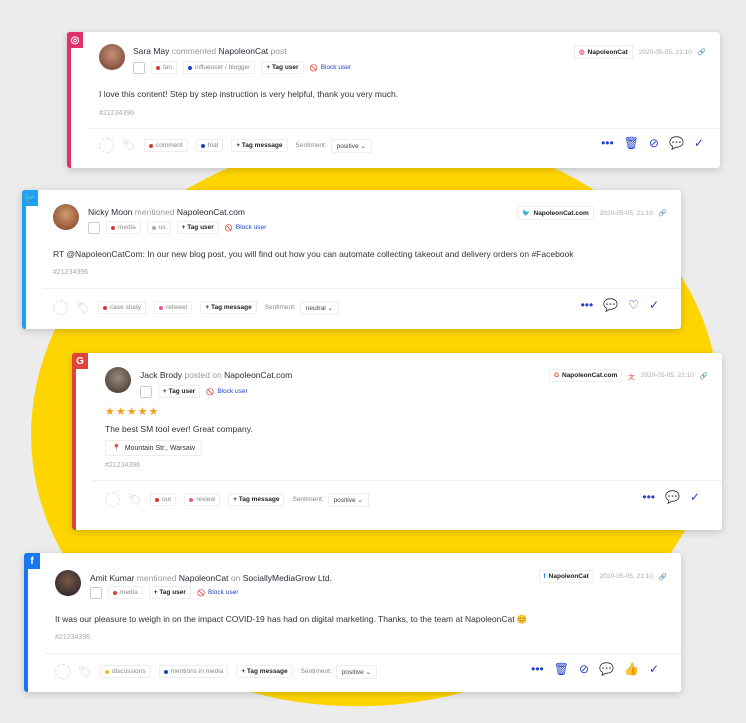  What do you see at coordinates (125, 671) in the screenshot?
I see `message-tag: discussions` at bounding box center [125, 671].